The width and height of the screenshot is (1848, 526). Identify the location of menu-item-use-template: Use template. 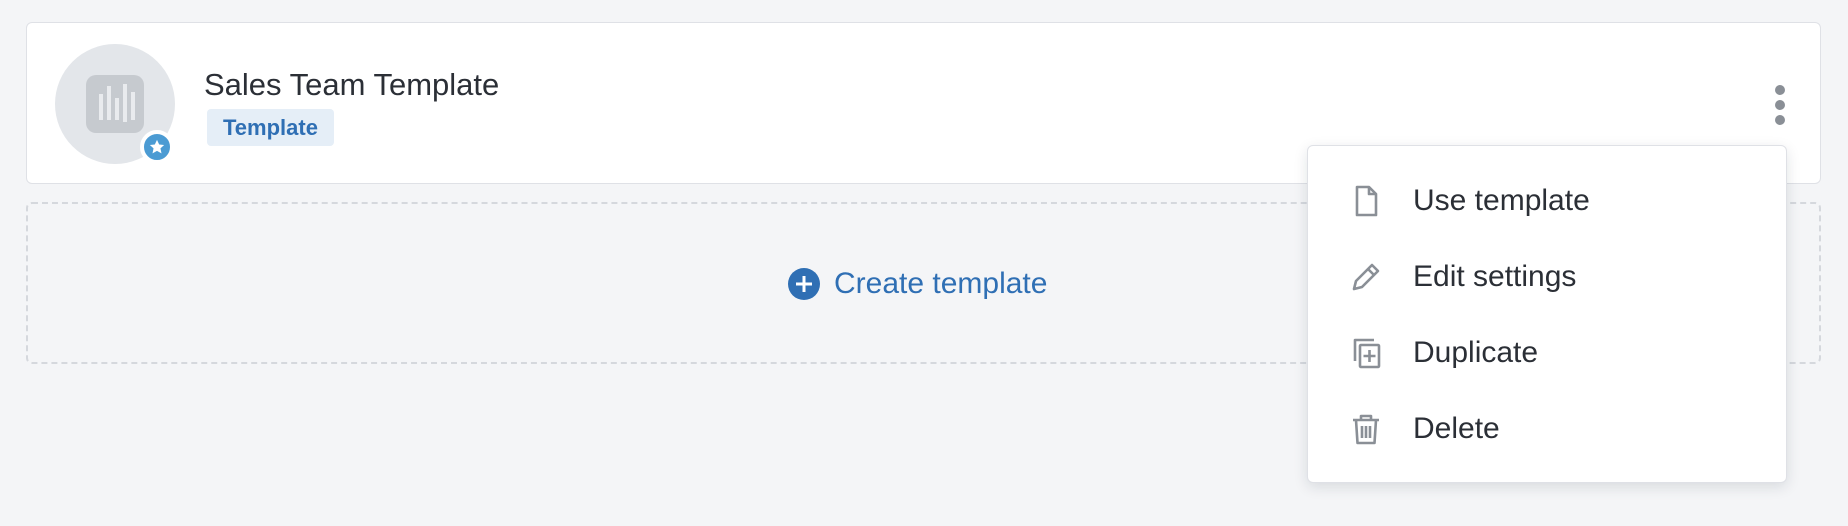
(1547, 201).